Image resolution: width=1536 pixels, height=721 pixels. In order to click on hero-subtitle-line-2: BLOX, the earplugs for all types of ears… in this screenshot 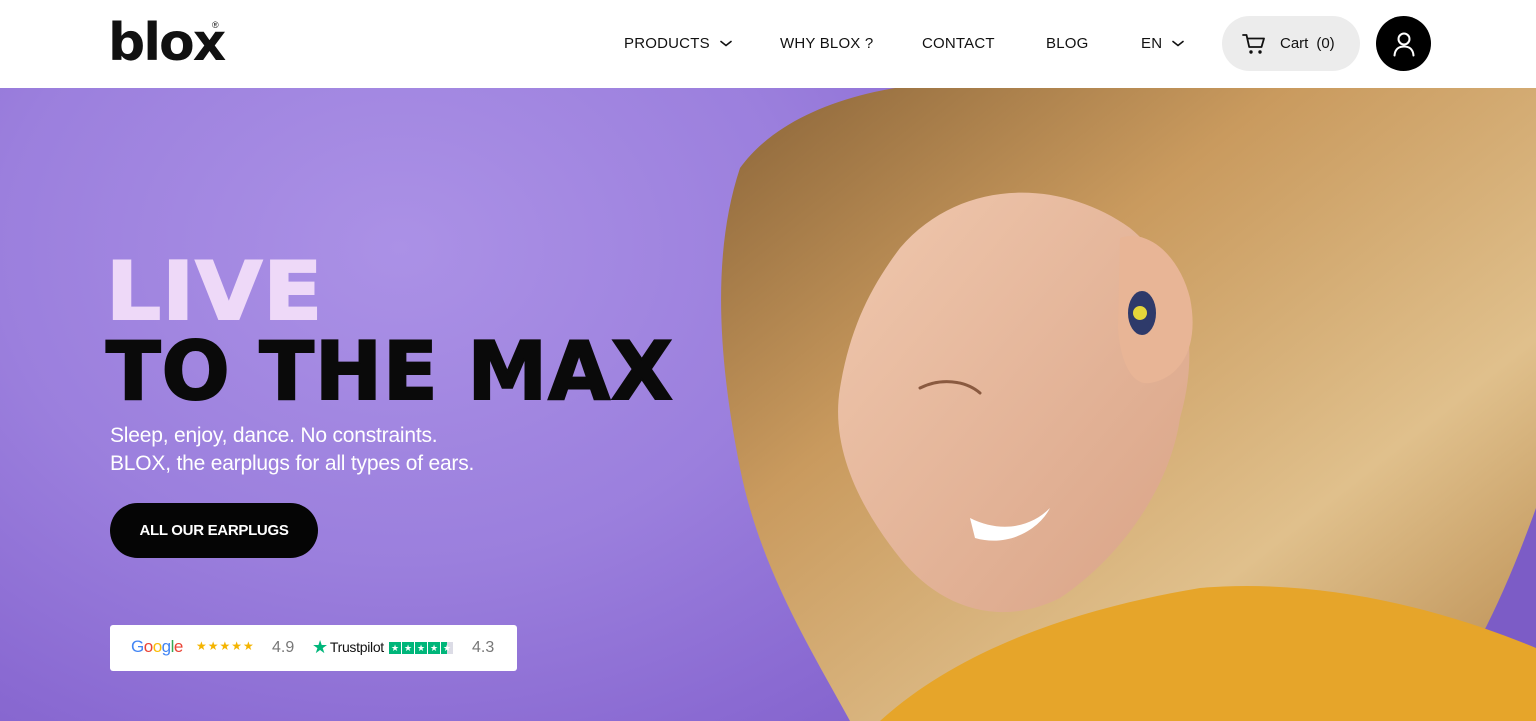, I will do `click(292, 463)`.